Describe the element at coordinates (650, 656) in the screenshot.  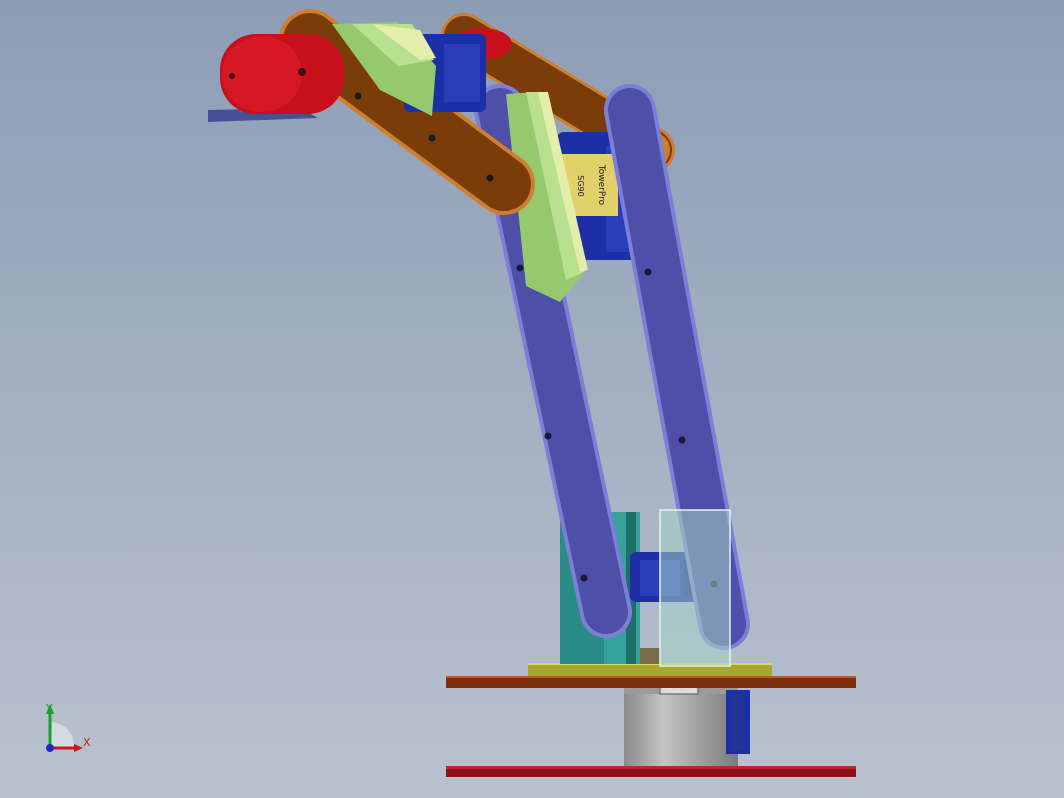
I see `shoulder-standoff` at that location.